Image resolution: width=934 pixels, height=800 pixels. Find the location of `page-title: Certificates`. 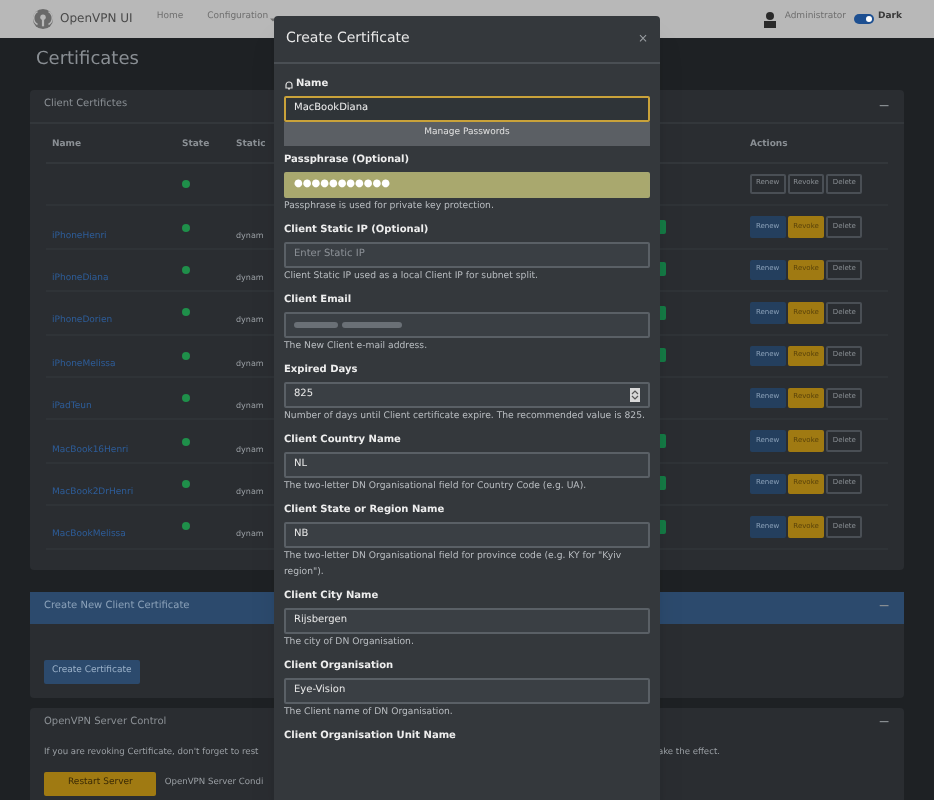

page-title: Certificates is located at coordinates (88, 61).